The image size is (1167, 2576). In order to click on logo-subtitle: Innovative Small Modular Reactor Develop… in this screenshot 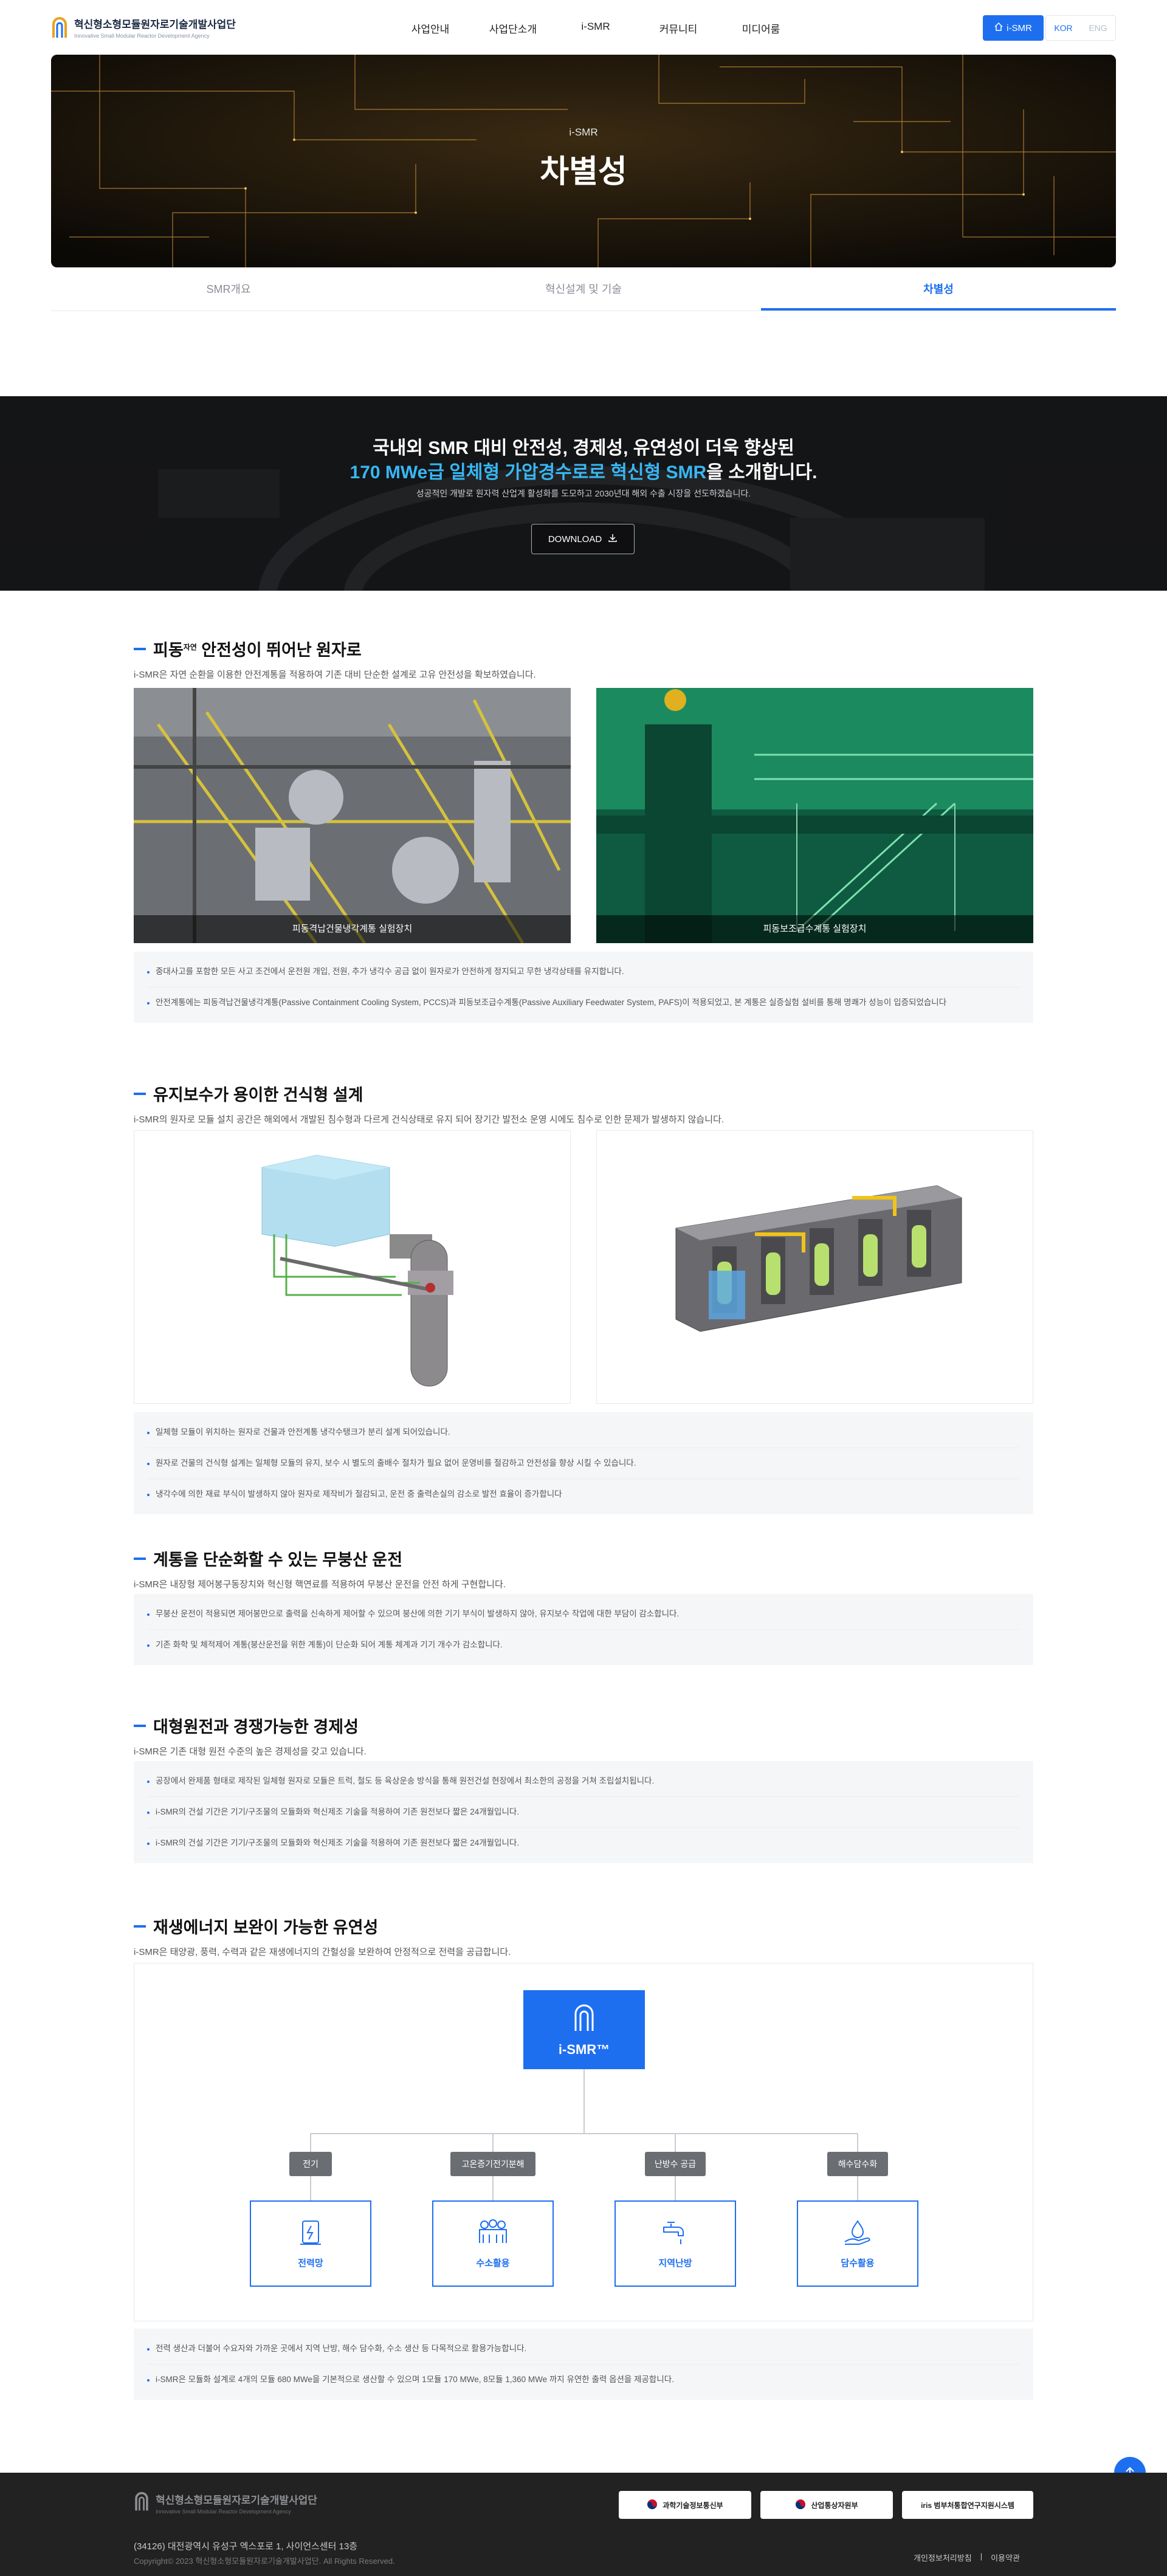, I will do `click(142, 36)`.